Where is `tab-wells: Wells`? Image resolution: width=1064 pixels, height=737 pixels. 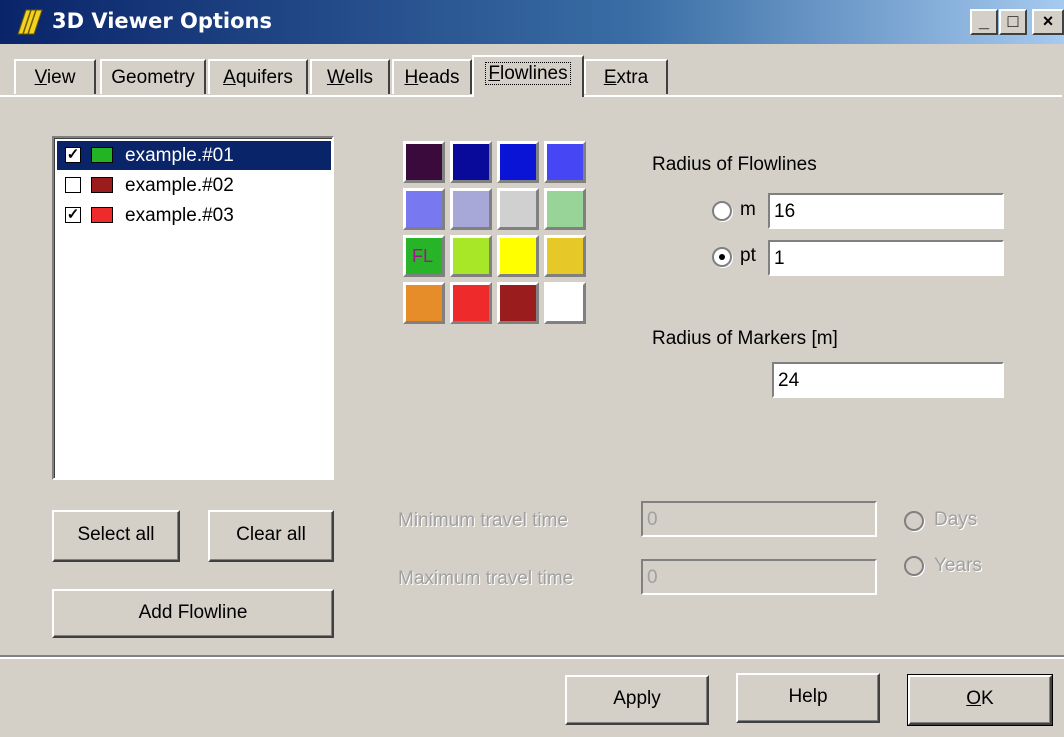
tab-wells: Wells is located at coordinates (350, 76).